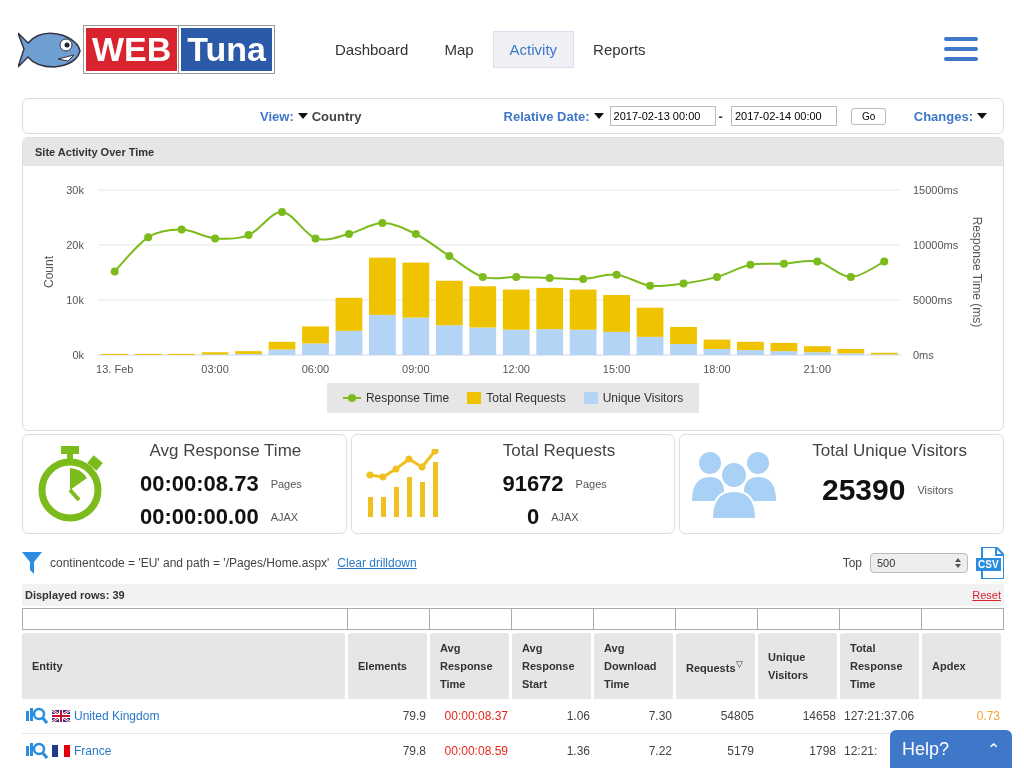 The height and width of the screenshot is (768, 1024). What do you see at coordinates (185, 664) in the screenshot?
I see `column-header: Entity` at bounding box center [185, 664].